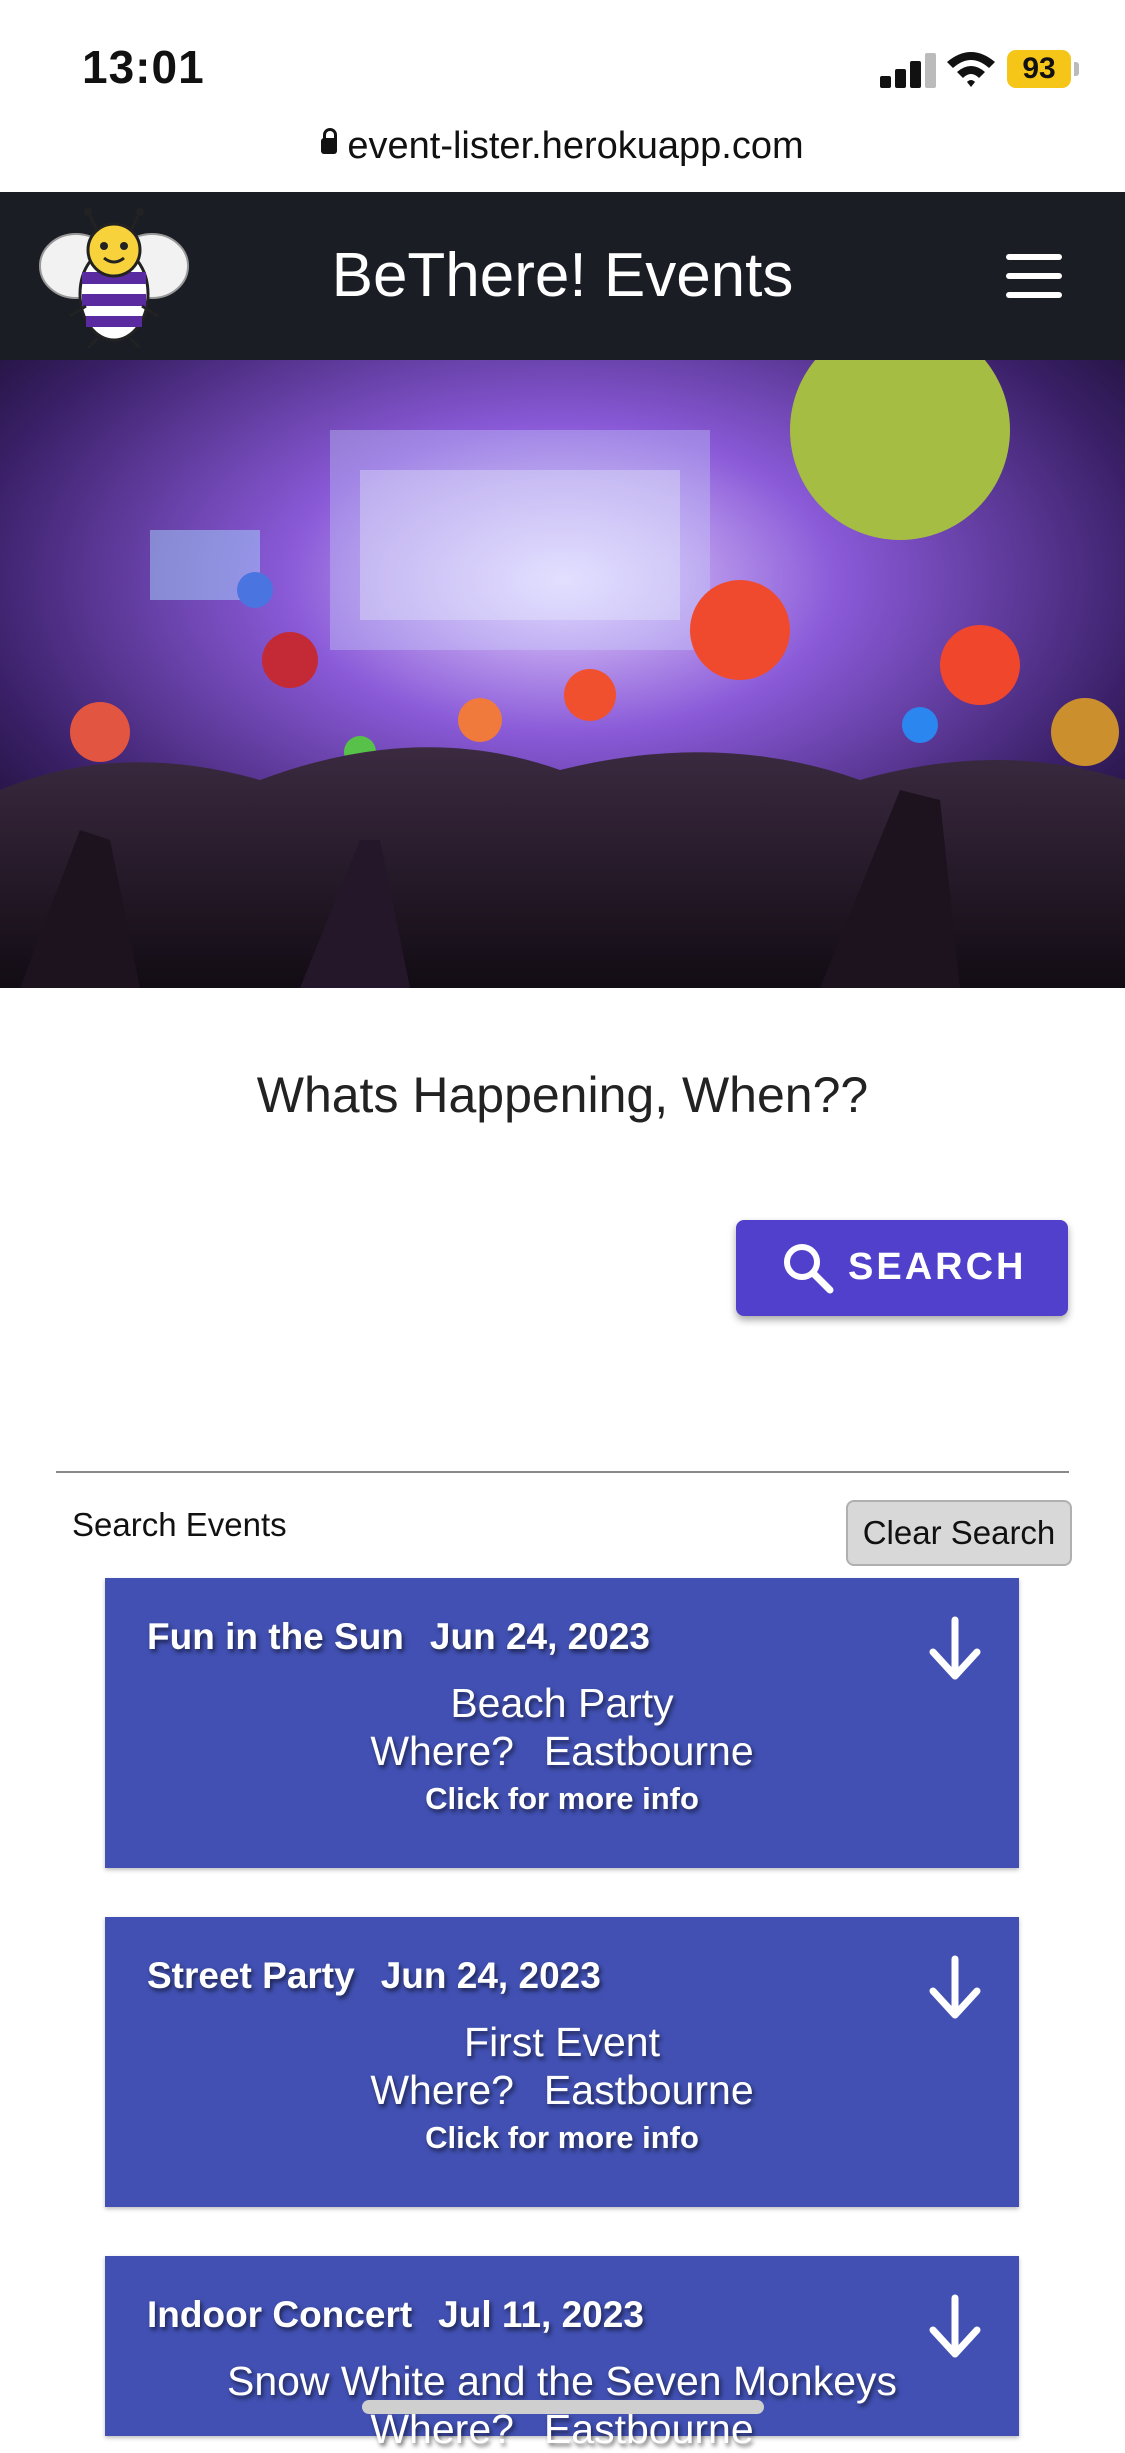 Image resolution: width=1125 pixels, height=2453 pixels. Describe the element at coordinates (1034, 276) in the screenshot. I see `menu-icon` at that location.